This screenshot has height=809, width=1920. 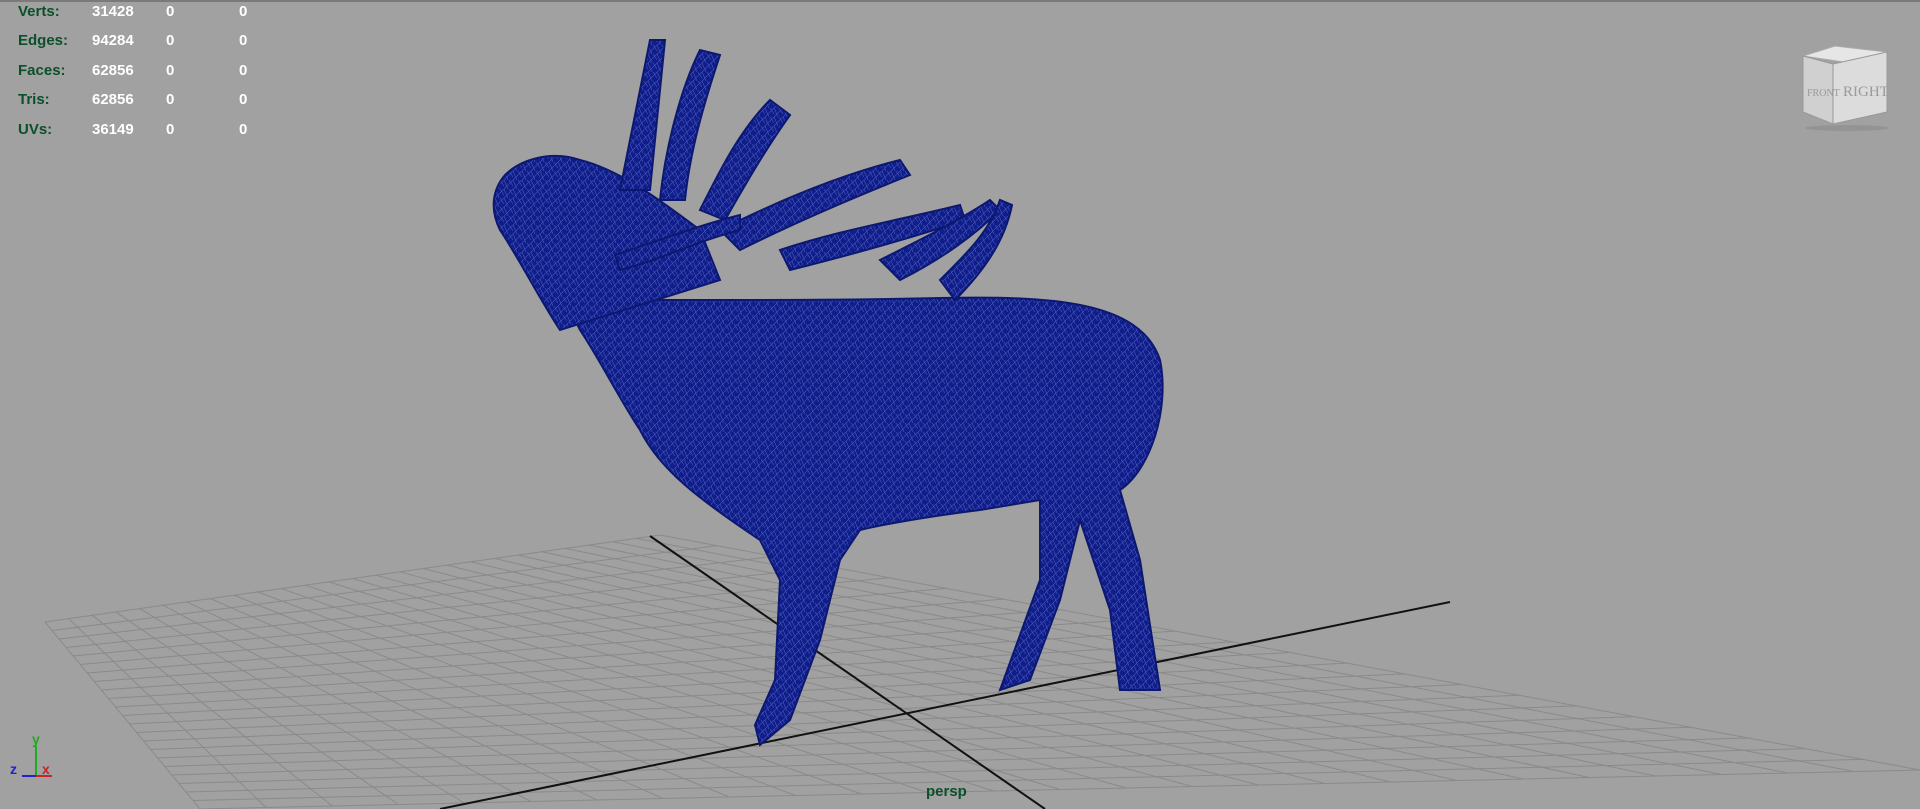 I want to click on axis-x-label: x, so click(x=46, y=769).